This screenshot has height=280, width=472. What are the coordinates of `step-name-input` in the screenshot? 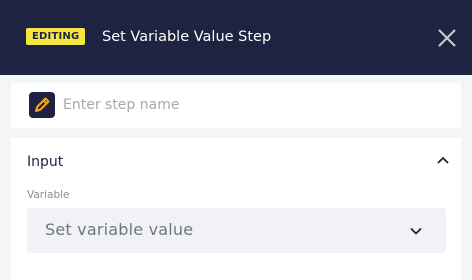 It's located at (253, 105).